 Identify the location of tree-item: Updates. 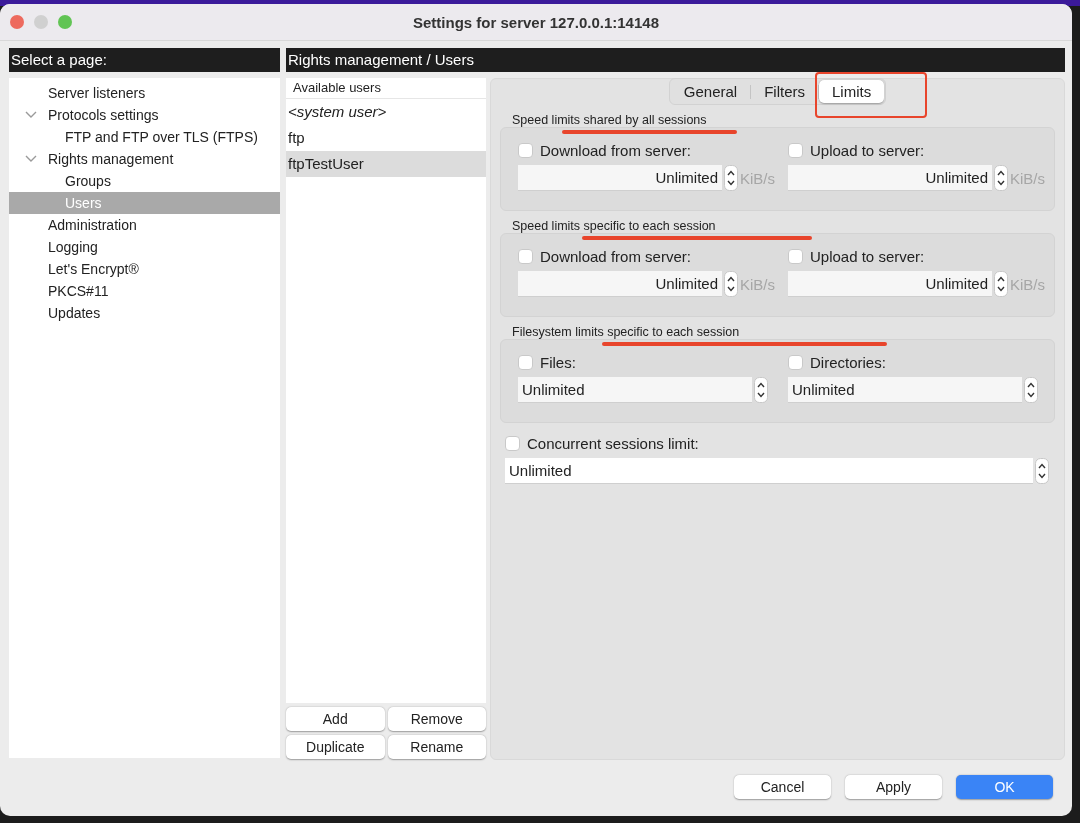
(144, 313).